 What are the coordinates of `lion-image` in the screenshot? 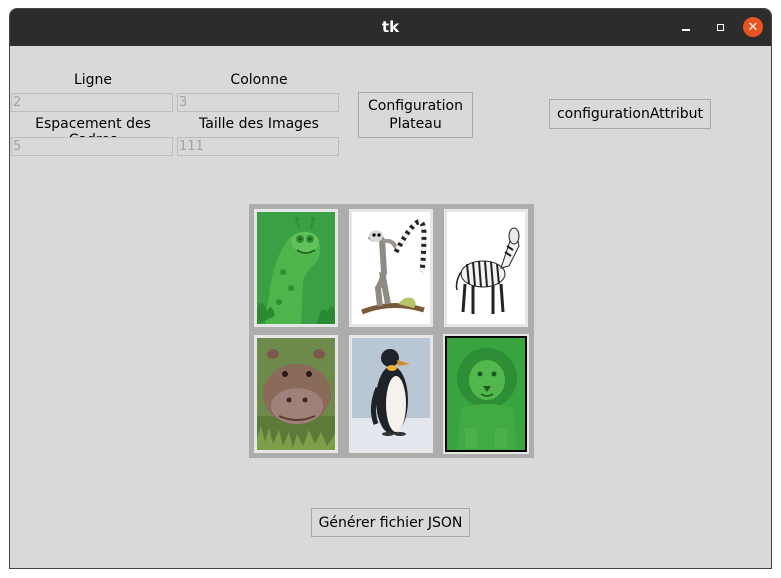 It's located at (486, 394).